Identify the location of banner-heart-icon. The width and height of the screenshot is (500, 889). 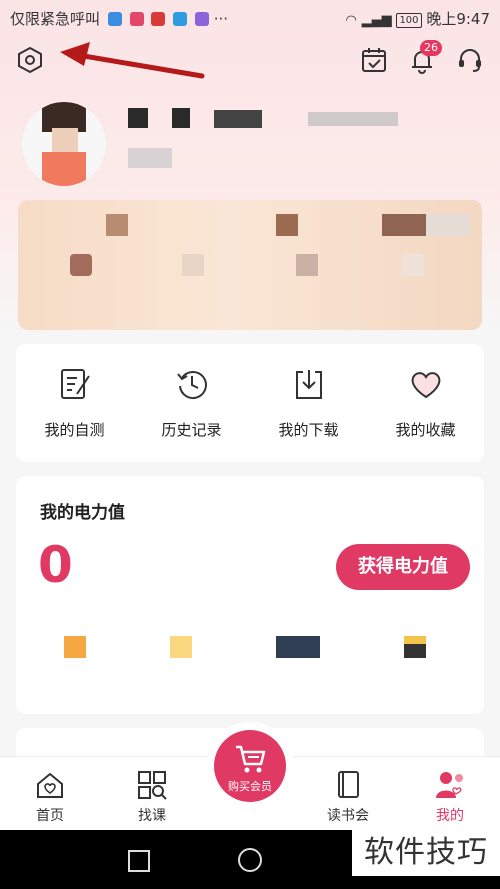
(81, 265).